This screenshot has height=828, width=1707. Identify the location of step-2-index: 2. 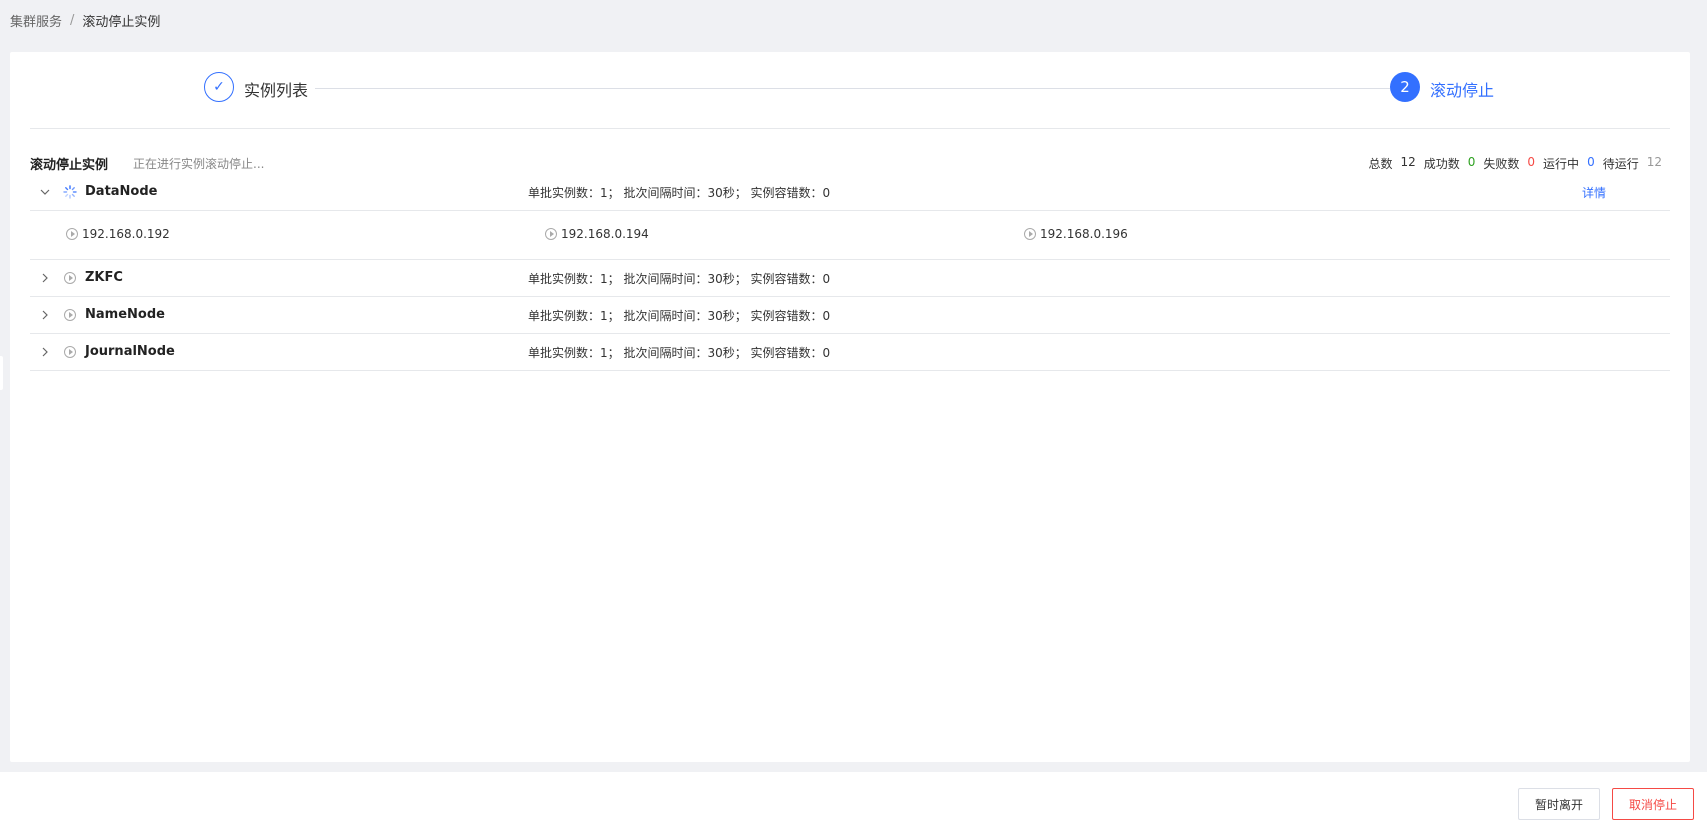
(1405, 87).